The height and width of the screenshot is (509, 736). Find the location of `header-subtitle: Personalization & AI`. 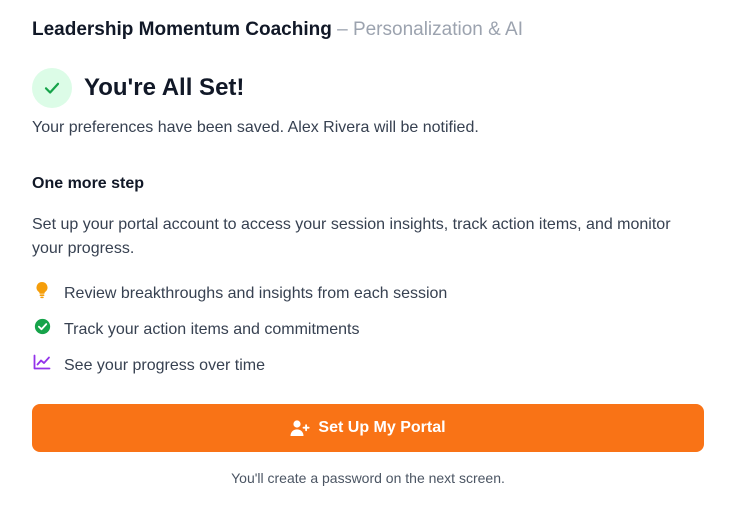

header-subtitle: Personalization & AI is located at coordinates (437, 29).